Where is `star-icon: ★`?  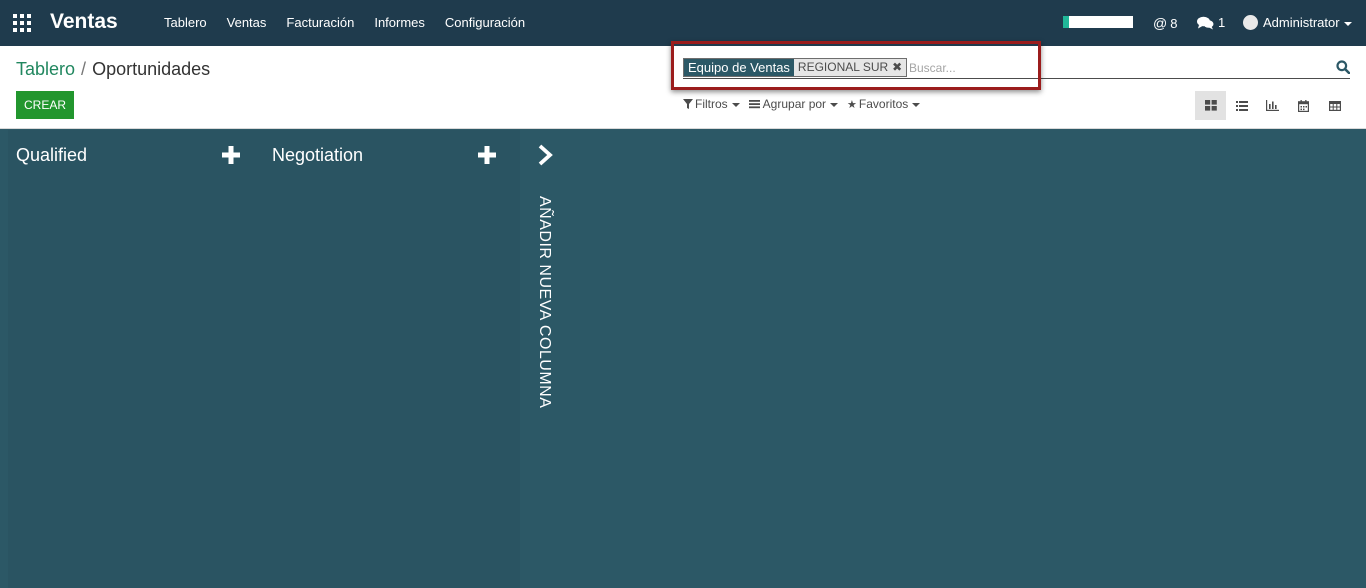 star-icon: ★ is located at coordinates (852, 105).